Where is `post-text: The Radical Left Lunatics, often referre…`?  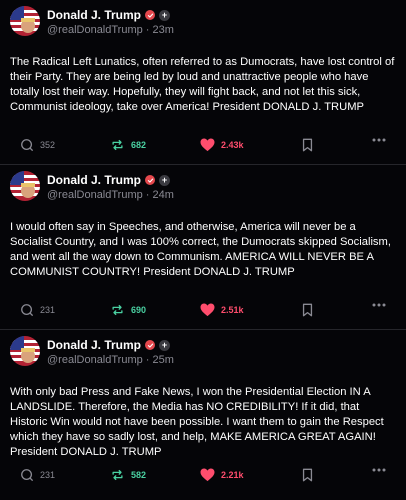 post-text: The Radical Left Lunatics, often referre… is located at coordinates (202, 84).